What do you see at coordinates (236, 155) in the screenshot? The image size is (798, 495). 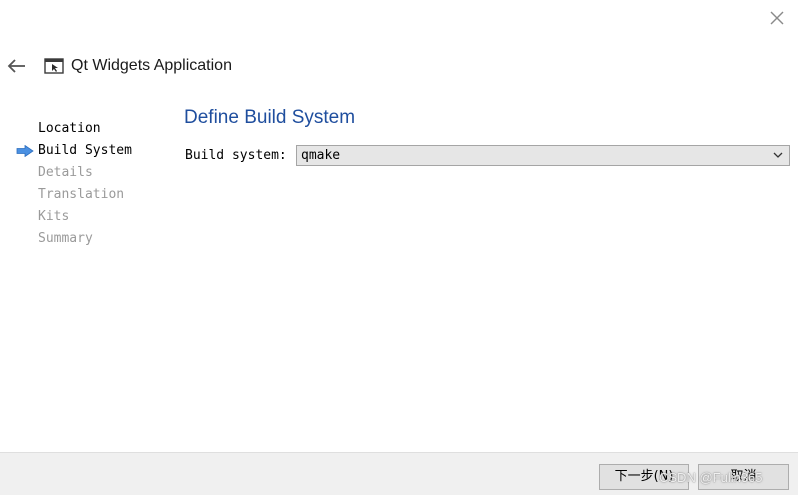 I see `build-system-label: Build system:` at bounding box center [236, 155].